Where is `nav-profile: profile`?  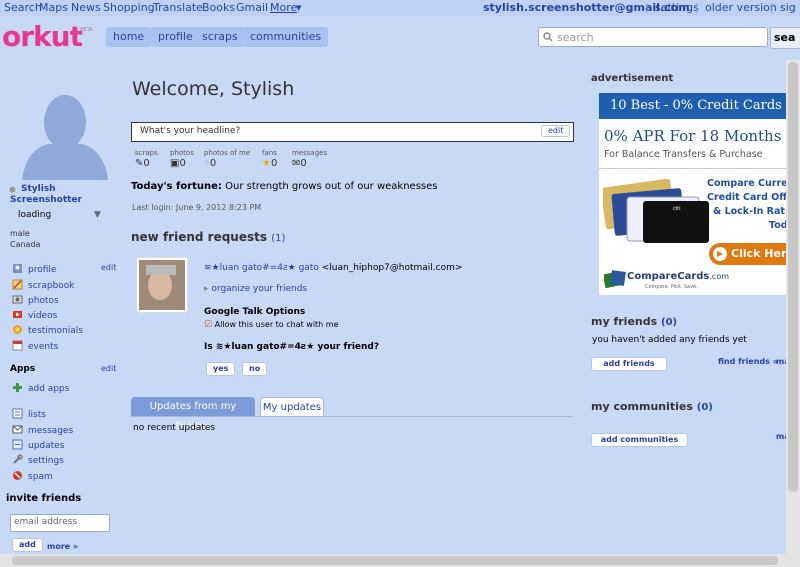
nav-profile: profile is located at coordinates (175, 37).